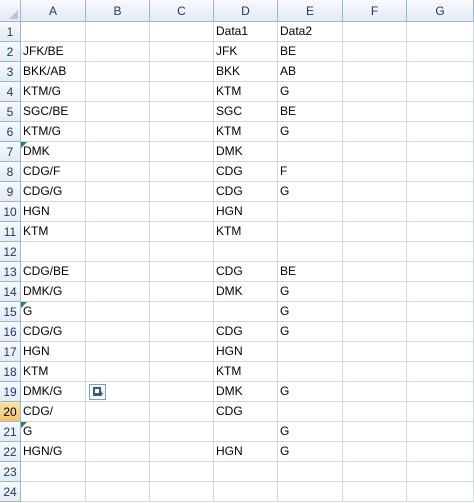 The width and height of the screenshot is (474, 503). What do you see at coordinates (118, 132) in the screenshot?
I see `cell-b6` at bounding box center [118, 132].